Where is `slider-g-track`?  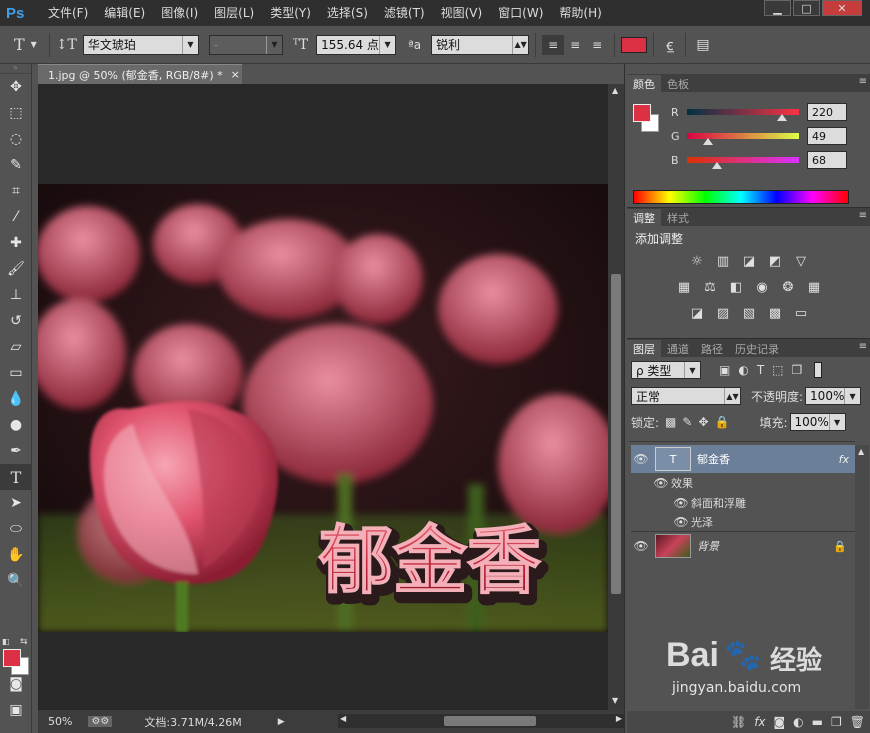
slider-g-track is located at coordinates (743, 139).